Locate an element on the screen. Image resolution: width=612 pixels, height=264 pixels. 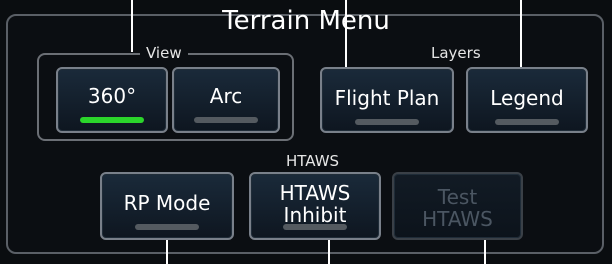
flight-plan-button: Flight Plan is located at coordinates (387, 100).